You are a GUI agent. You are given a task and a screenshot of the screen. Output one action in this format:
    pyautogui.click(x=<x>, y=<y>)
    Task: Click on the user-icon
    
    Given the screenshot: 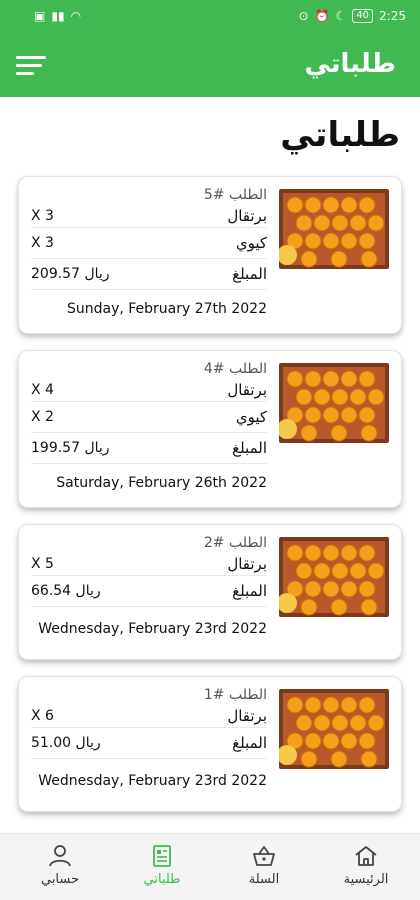 What is the action you would take?
    pyautogui.click(x=60, y=856)
    